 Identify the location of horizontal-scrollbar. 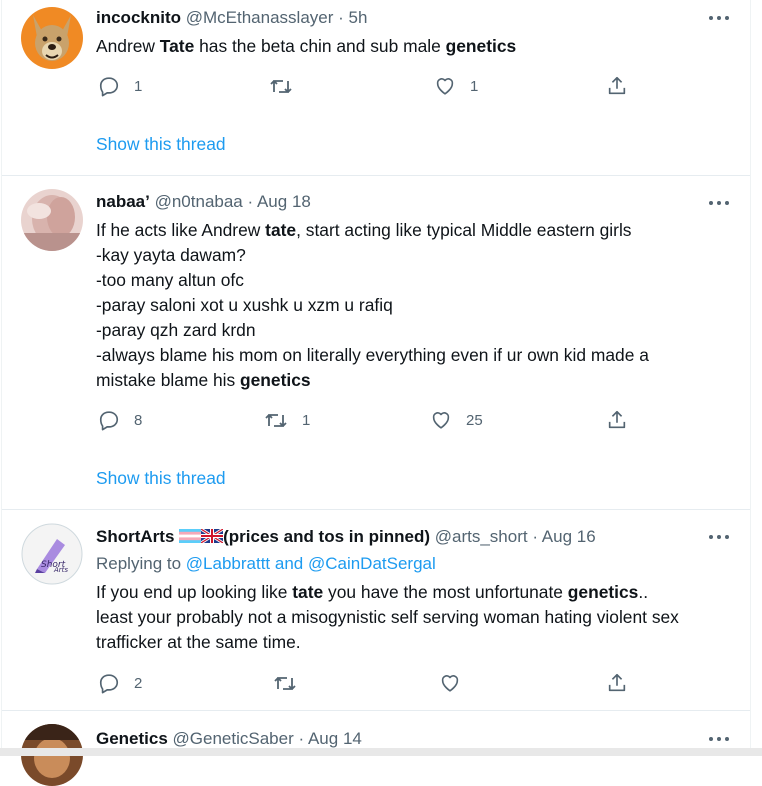
(381, 752).